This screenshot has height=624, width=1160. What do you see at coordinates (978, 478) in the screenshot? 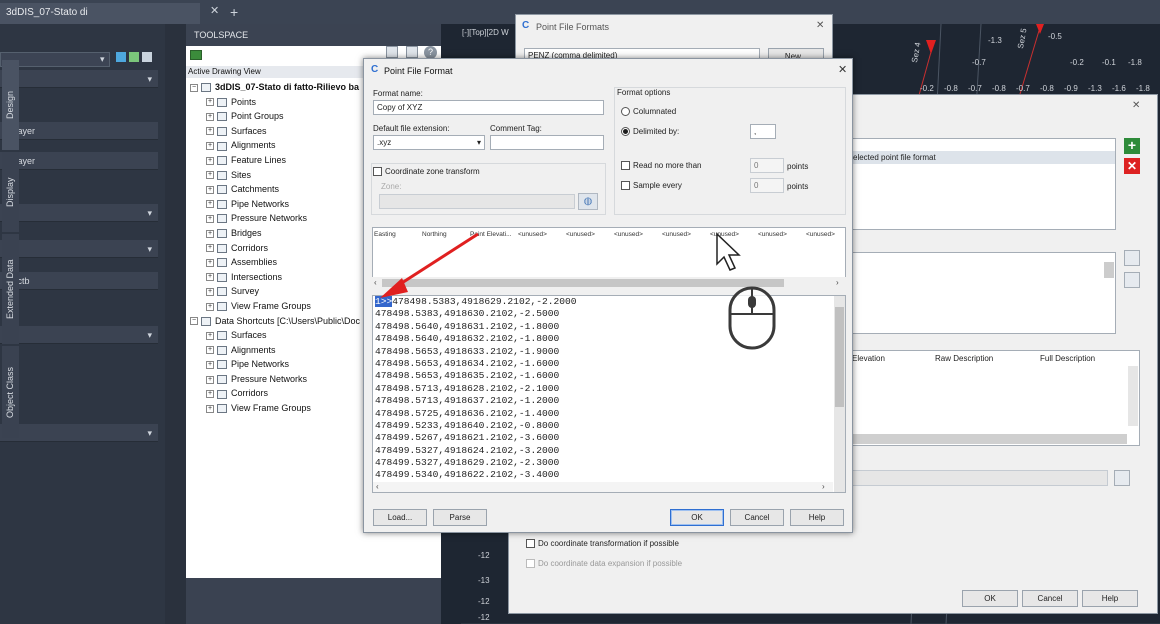
I see `coordinate-select` at bounding box center [978, 478].